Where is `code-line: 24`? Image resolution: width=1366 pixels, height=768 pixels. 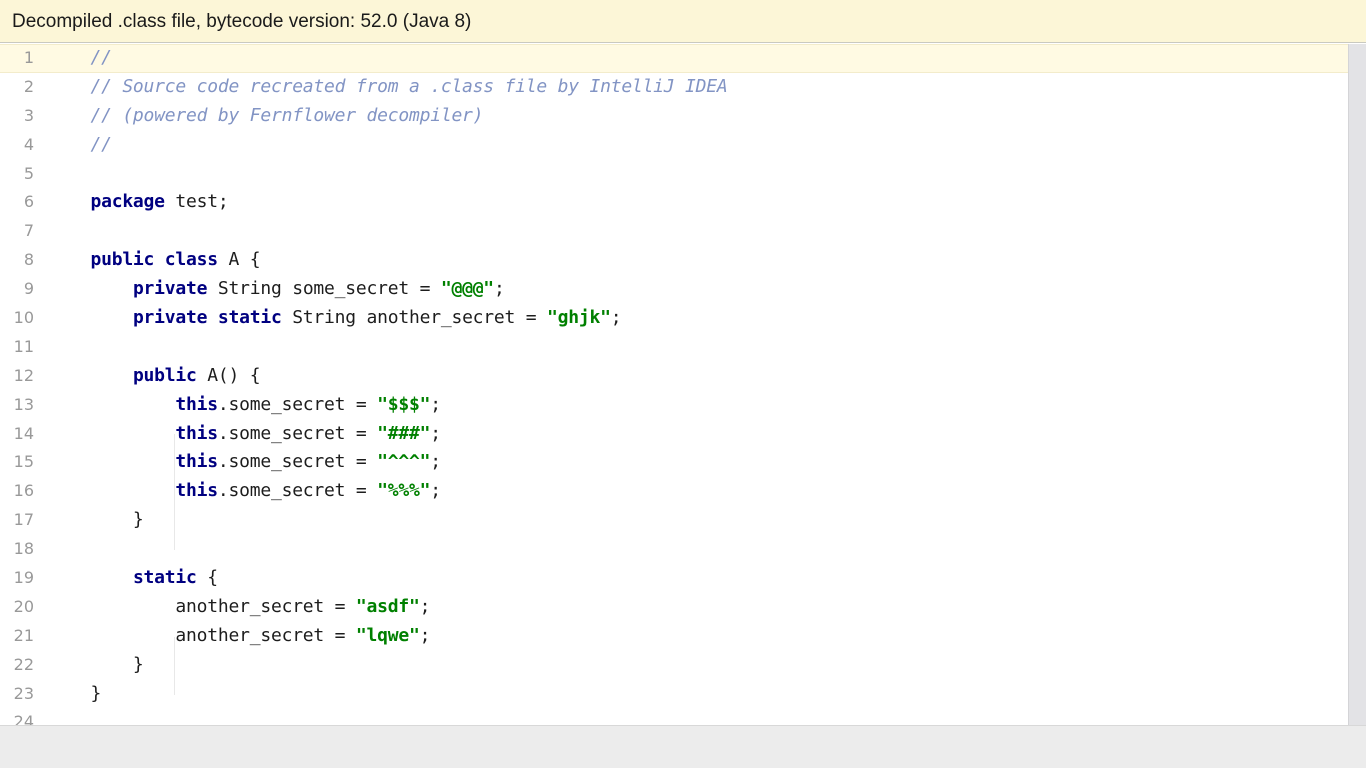
code-line: 24 is located at coordinates (674, 716).